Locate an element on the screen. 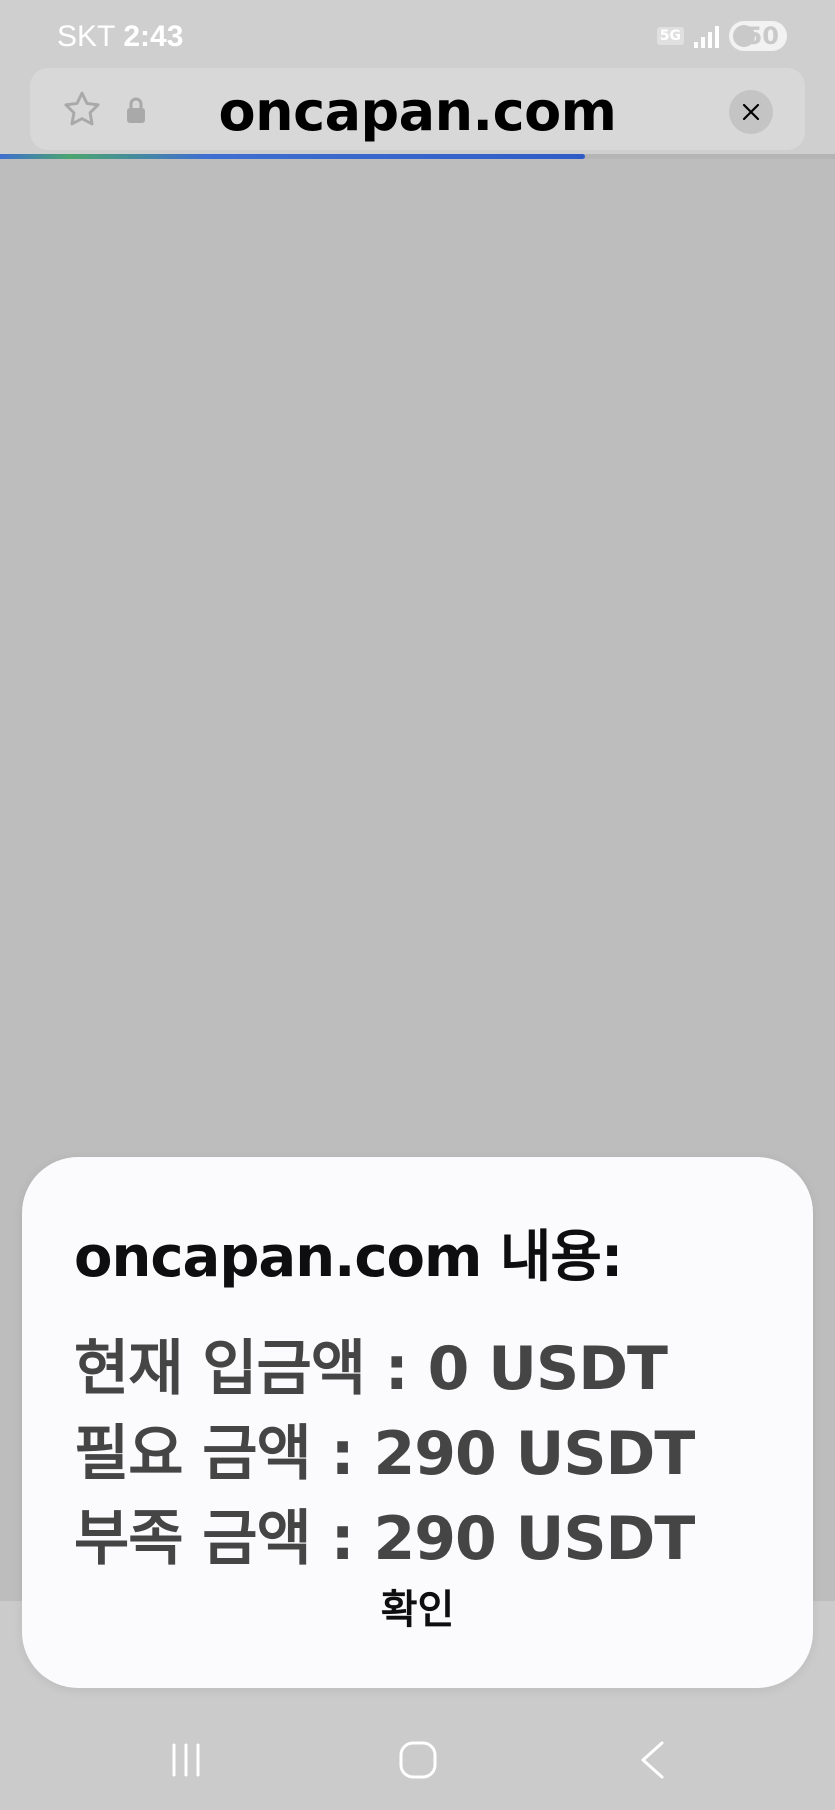 This screenshot has height=1810, width=835. dialog-title: oncapan.com 내용: is located at coordinates (348, 1257).